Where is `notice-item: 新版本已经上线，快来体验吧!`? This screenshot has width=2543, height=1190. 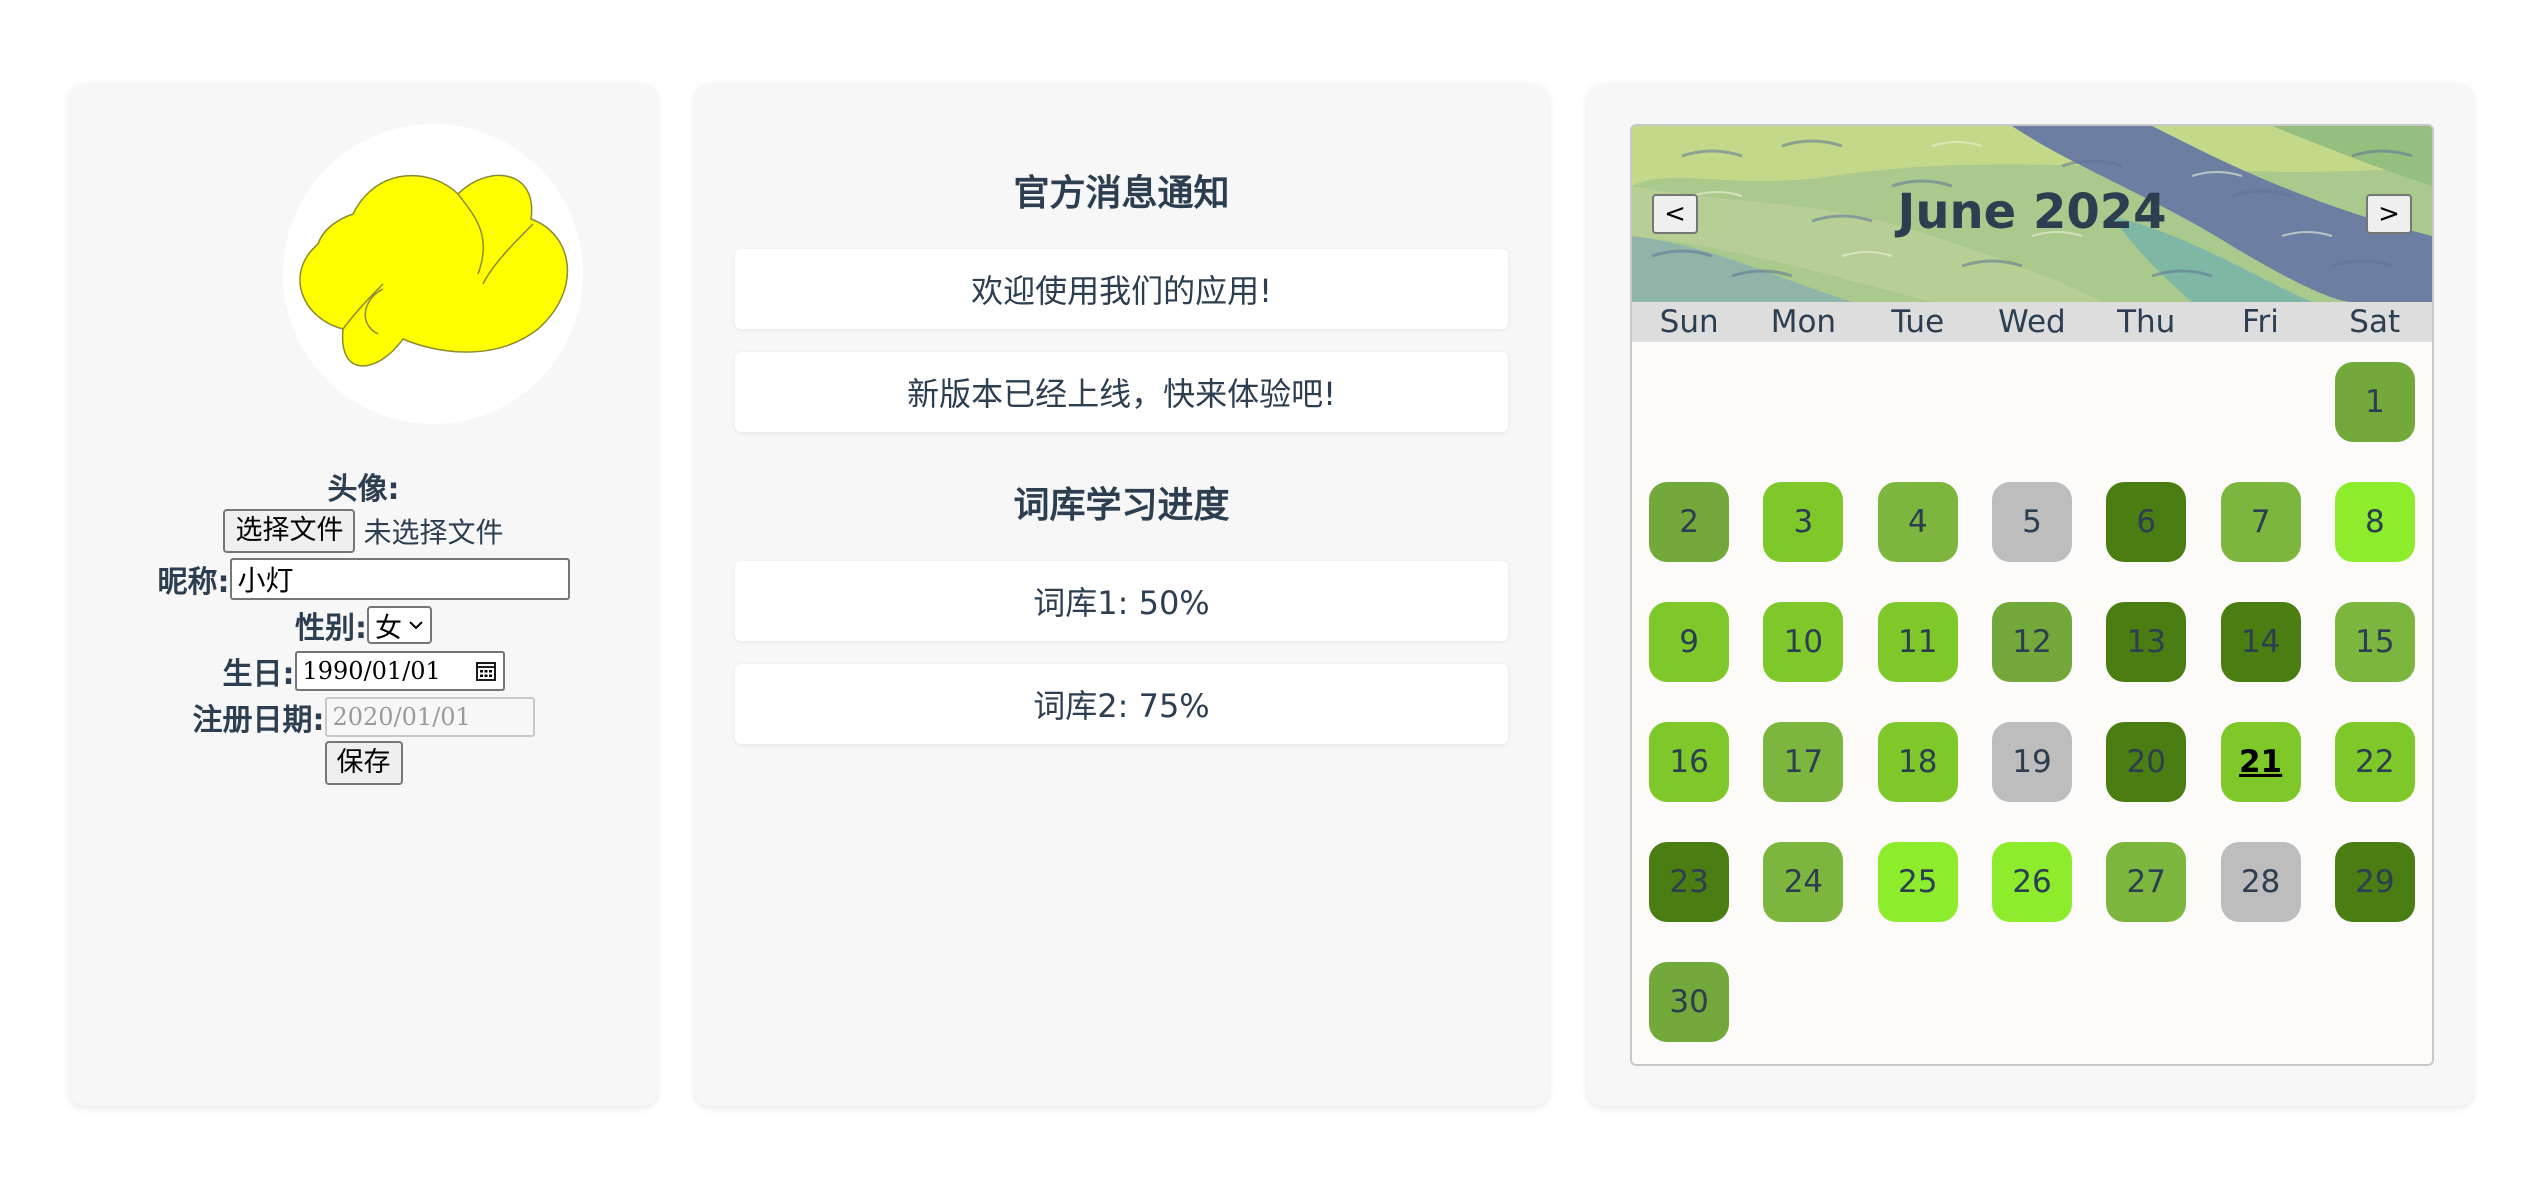
notice-item: 新版本已经上线，快来体验吧! is located at coordinates (1121, 392).